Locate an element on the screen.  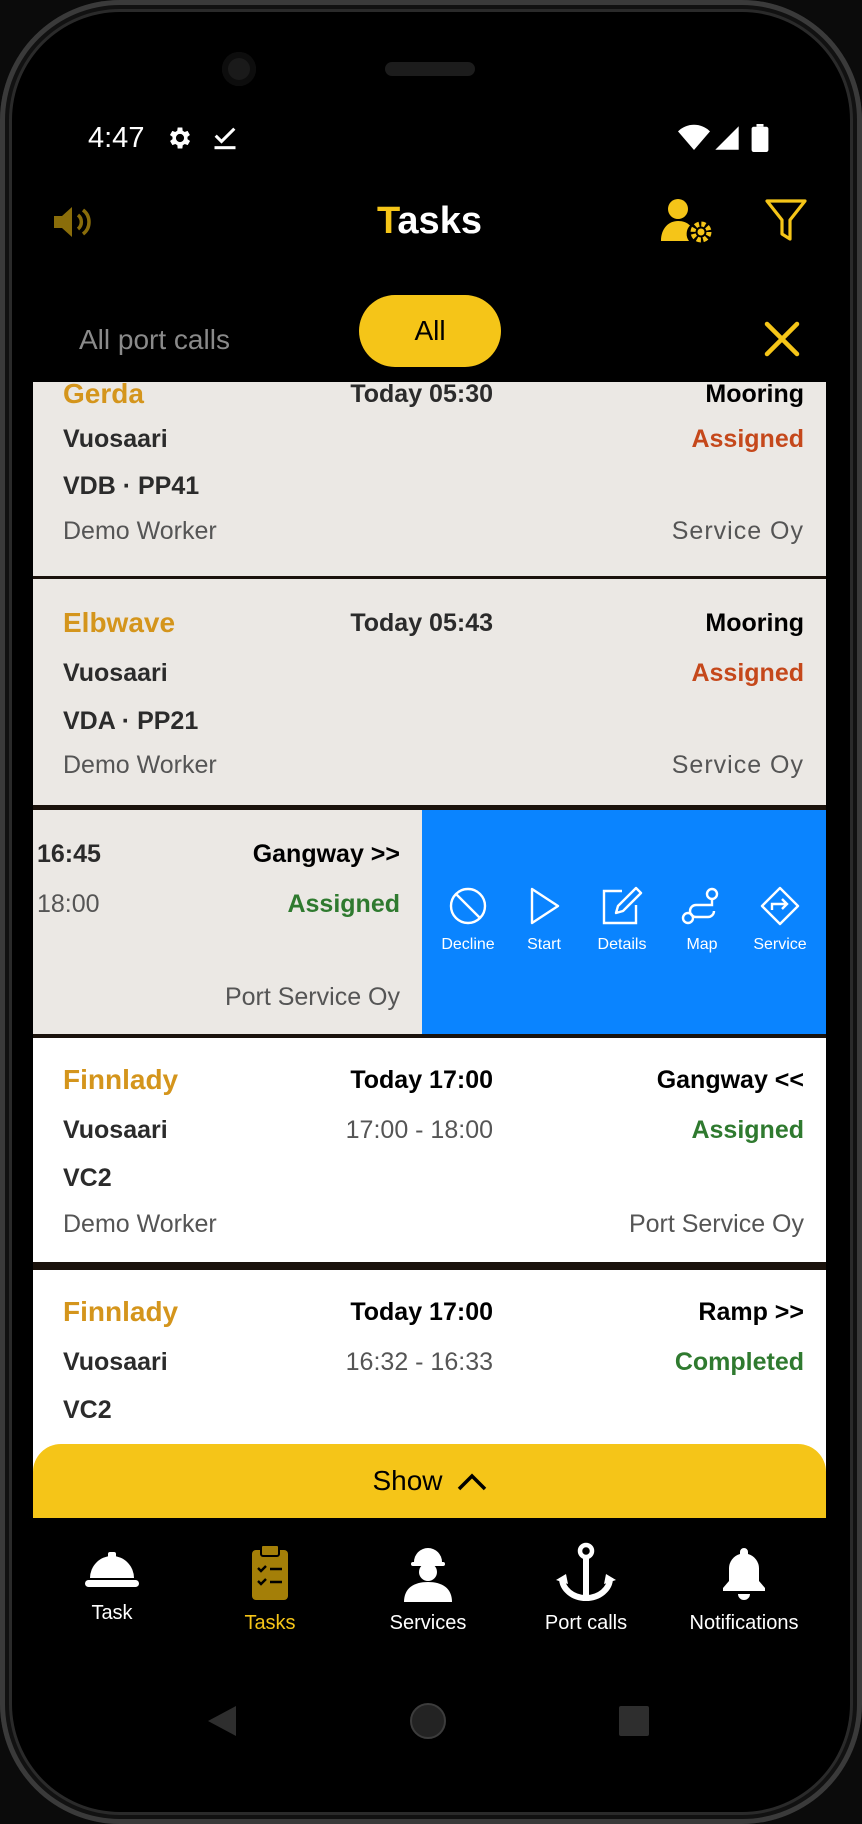
wifi-icon is located at coordinates (694, 137).